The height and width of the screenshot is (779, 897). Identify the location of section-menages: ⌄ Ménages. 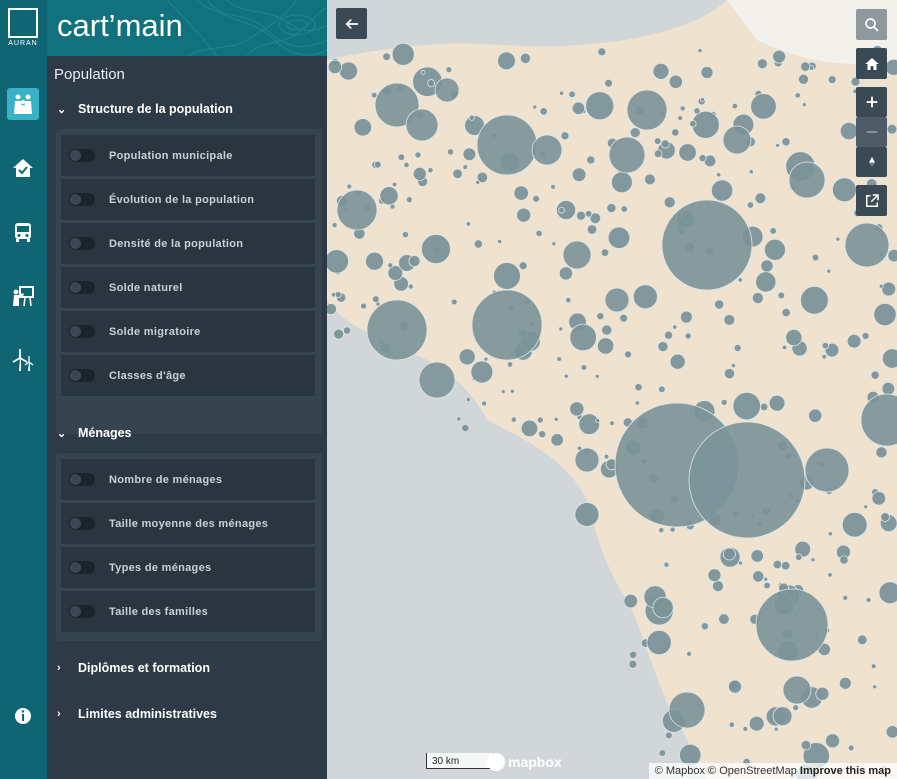
(94, 433).